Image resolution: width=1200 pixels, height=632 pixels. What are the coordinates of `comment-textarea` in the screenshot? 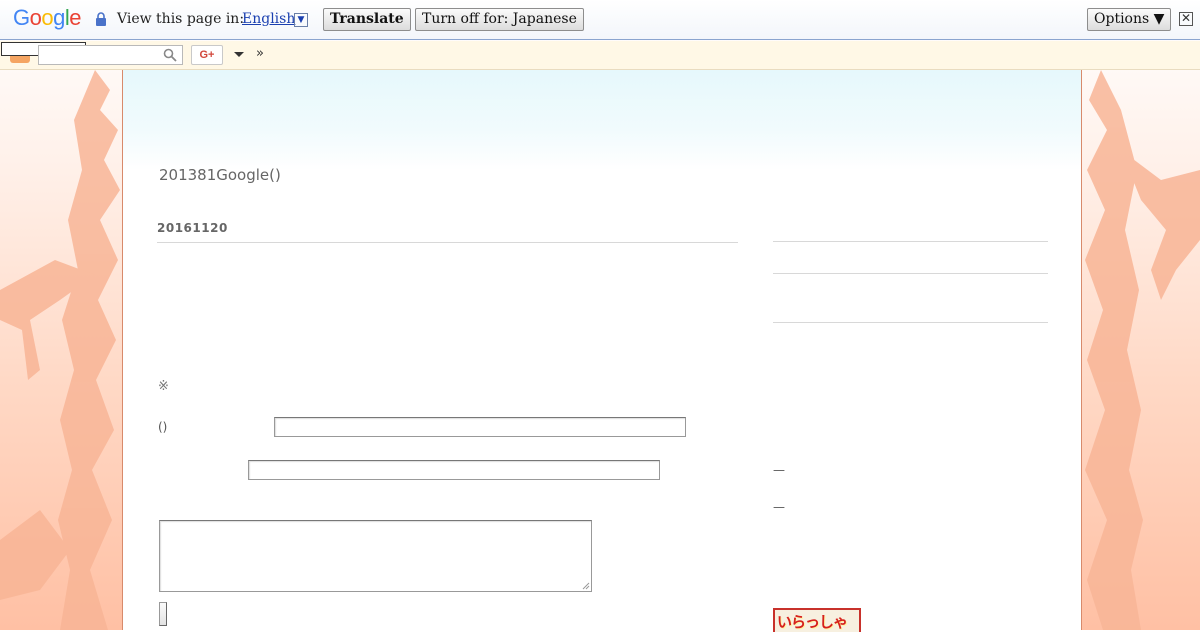 It's located at (375, 556).